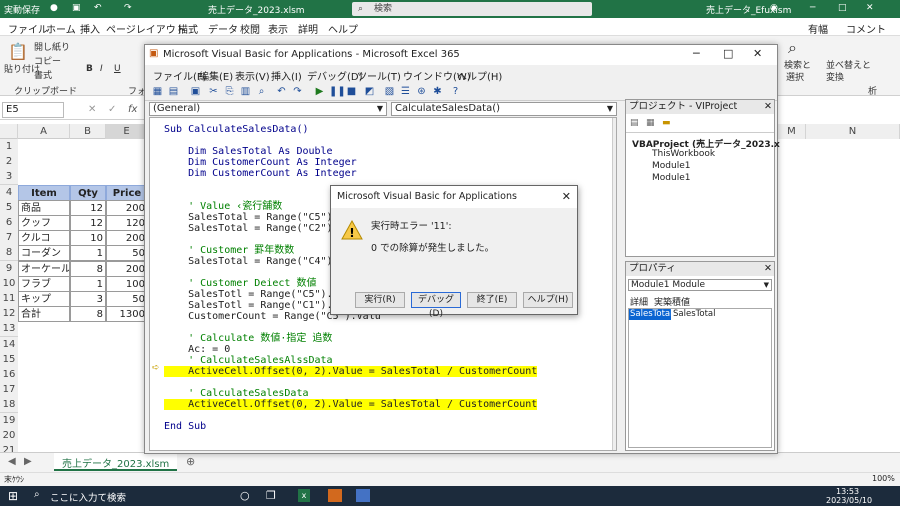 This screenshot has height=506, width=900. I want to click on table-cell: 120, so click(127, 223).